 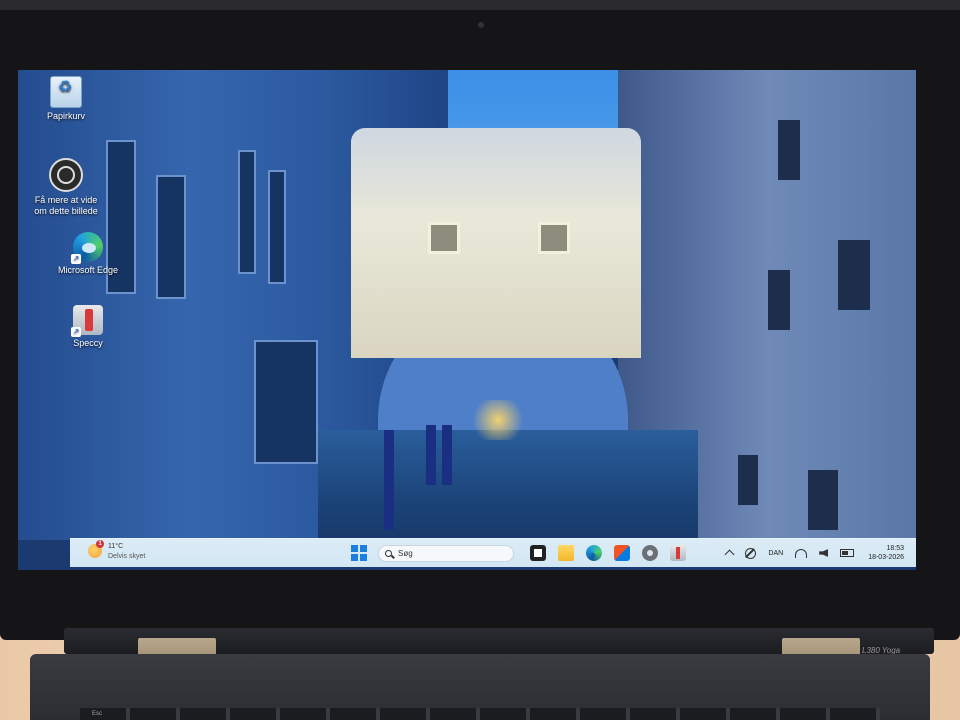 I want to click on settings-icon, so click(x=650, y=553).